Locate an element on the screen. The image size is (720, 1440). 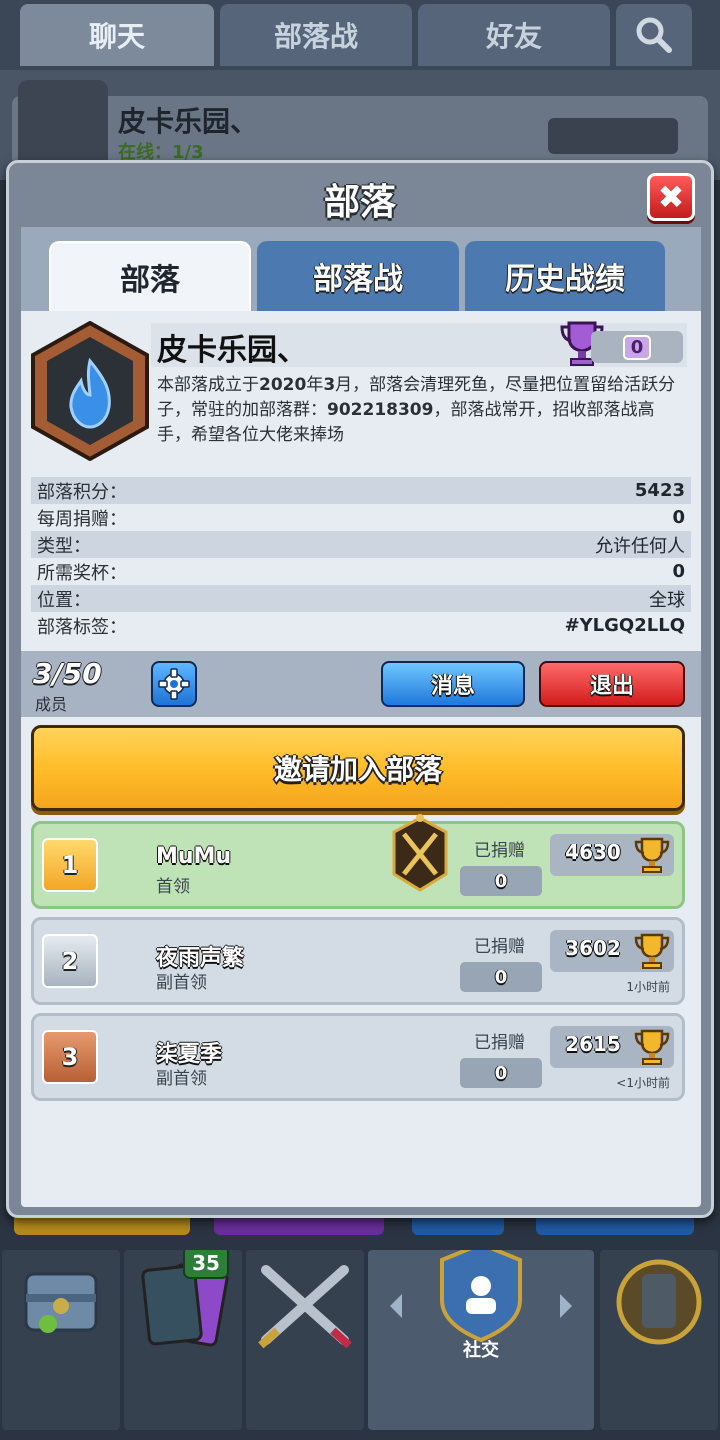
cards-icon: 35 is located at coordinates (185, 1296).